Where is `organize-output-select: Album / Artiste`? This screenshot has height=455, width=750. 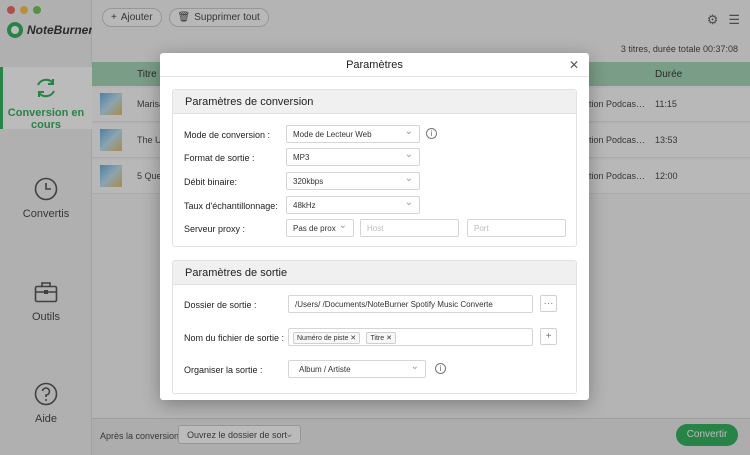 organize-output-select: Album / Artiste is located at coordinates (357, 369).